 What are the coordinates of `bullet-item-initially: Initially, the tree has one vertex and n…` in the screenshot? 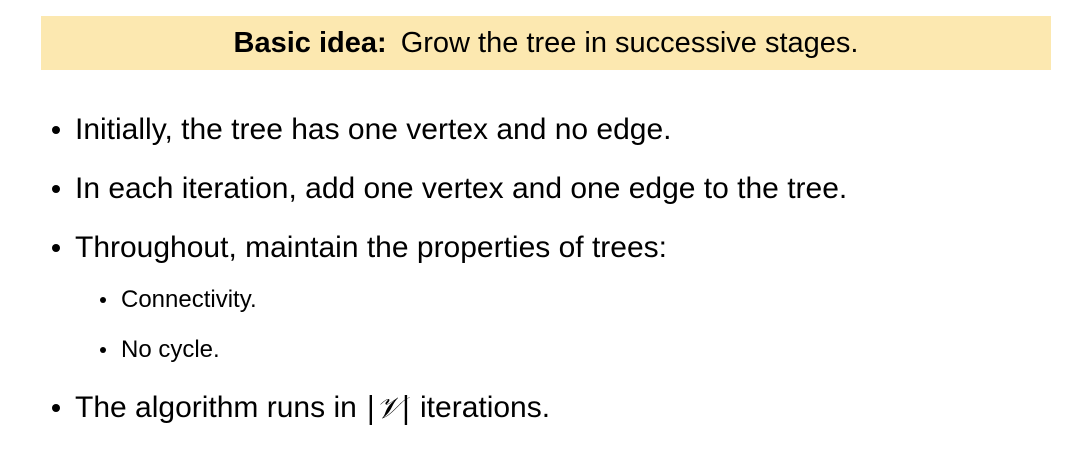 It's located at (362, 130).